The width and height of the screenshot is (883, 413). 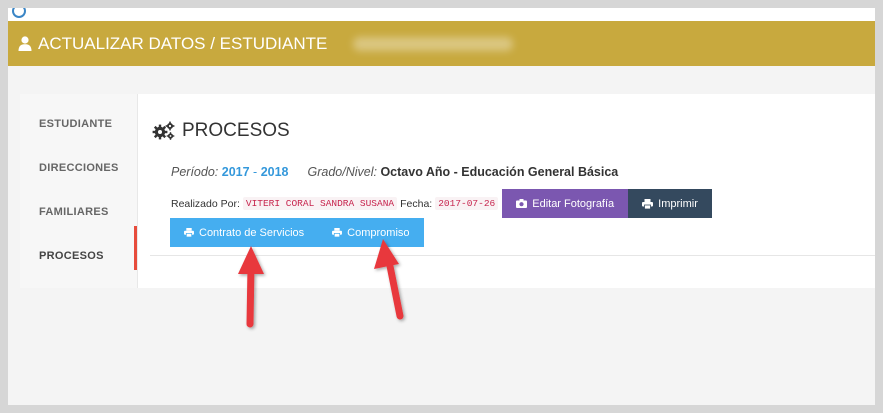 I want to click on service-contract-button: Contrato de Servicios, so click(x=244, y=232).